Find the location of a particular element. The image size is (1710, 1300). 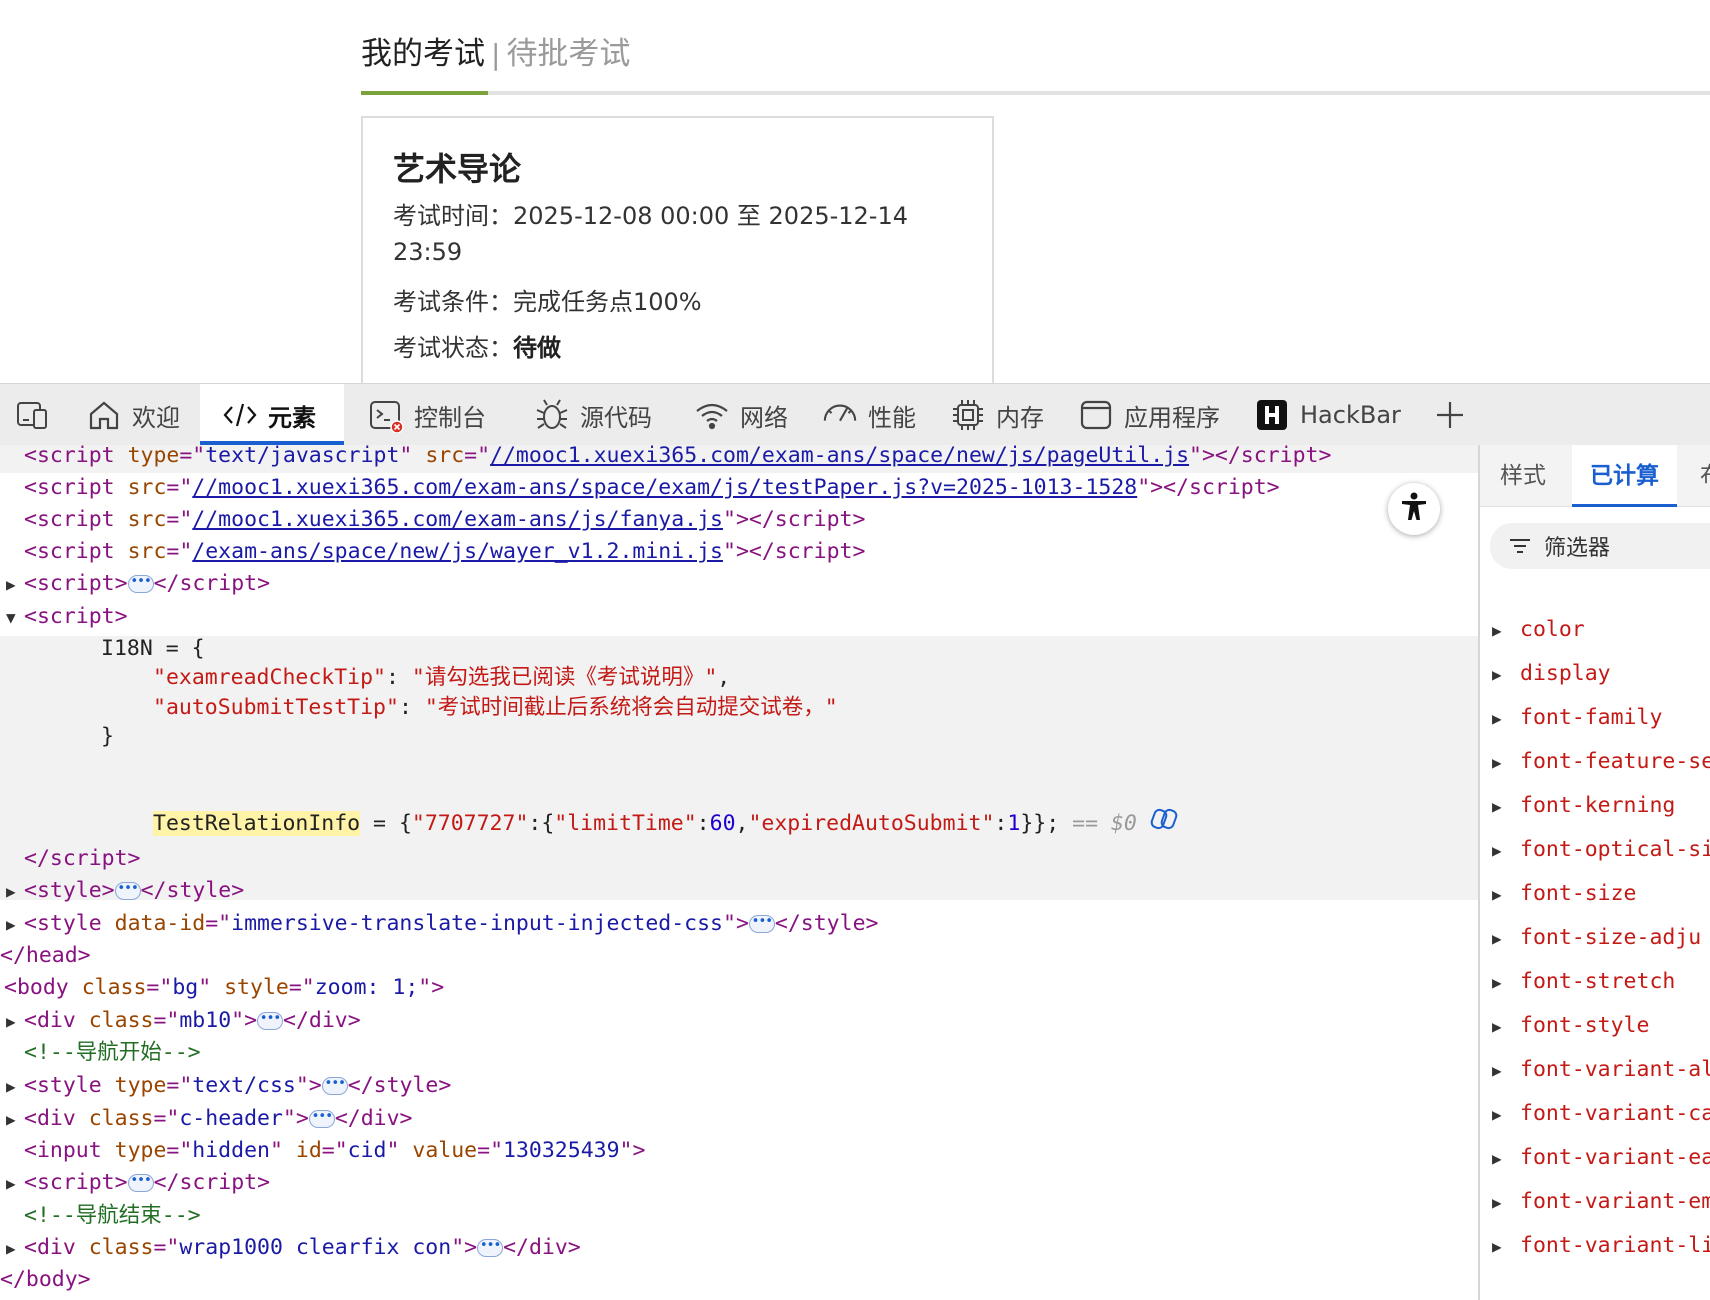

accessibility-button is located at coordinates (1414, 509).